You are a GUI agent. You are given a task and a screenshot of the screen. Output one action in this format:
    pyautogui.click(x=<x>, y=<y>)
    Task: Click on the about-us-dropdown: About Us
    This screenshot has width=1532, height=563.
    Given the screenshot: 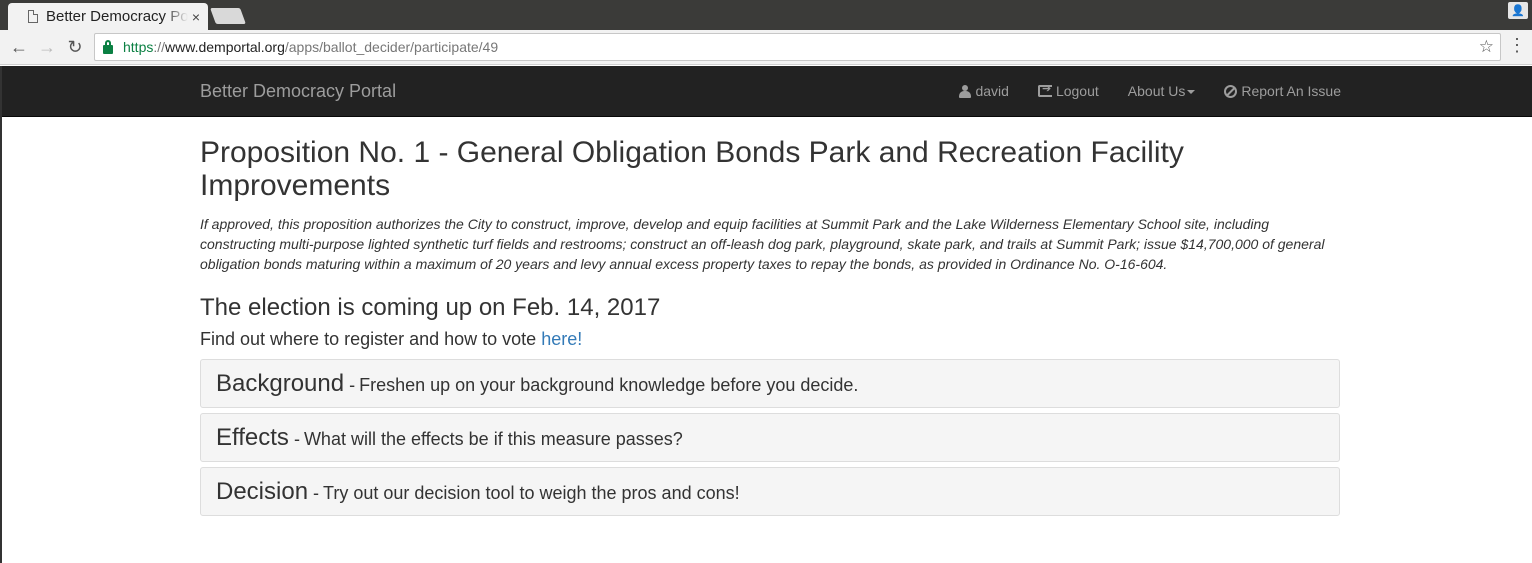 What is the action you would take?
    pyautogui.click(x=1162, y=91)
    